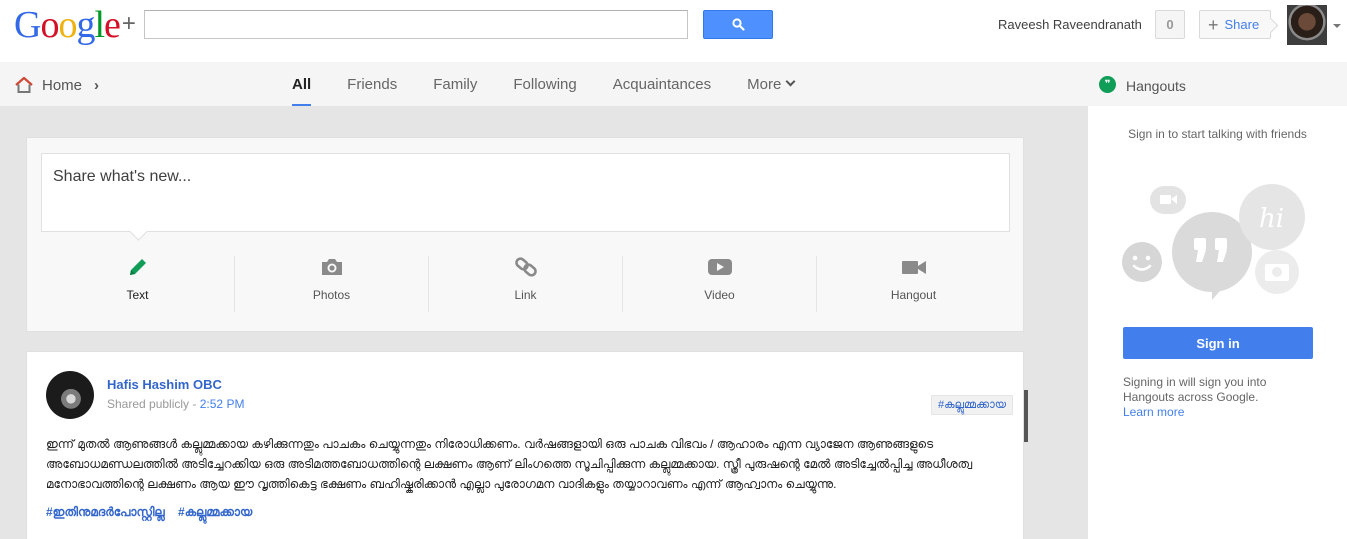  I want to click on user-avatar, so click(1307, 25).